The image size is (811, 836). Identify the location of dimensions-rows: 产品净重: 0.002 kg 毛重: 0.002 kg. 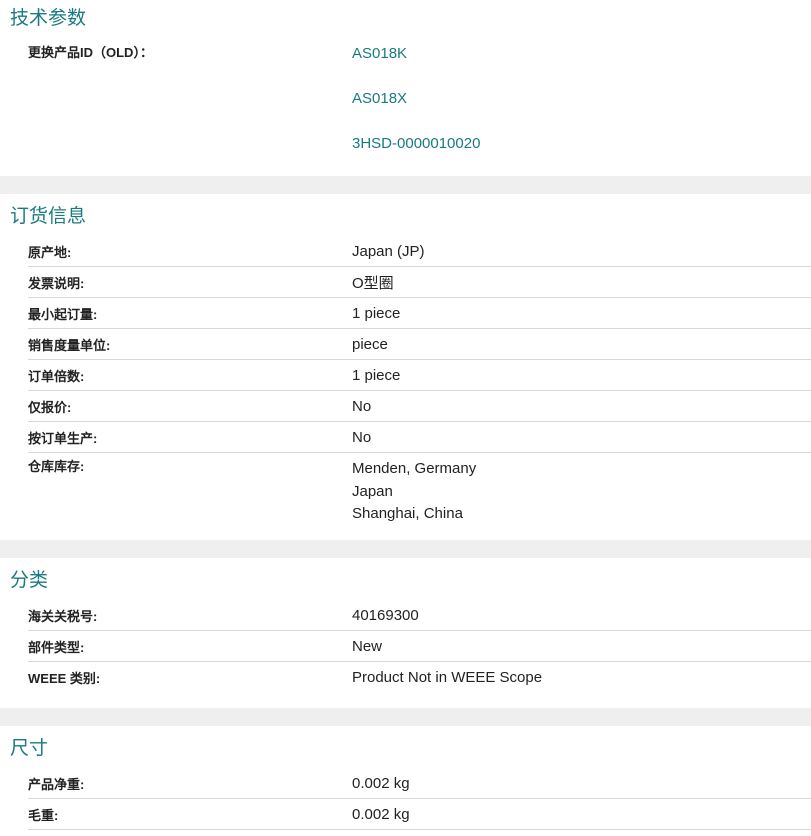
(405, 799).